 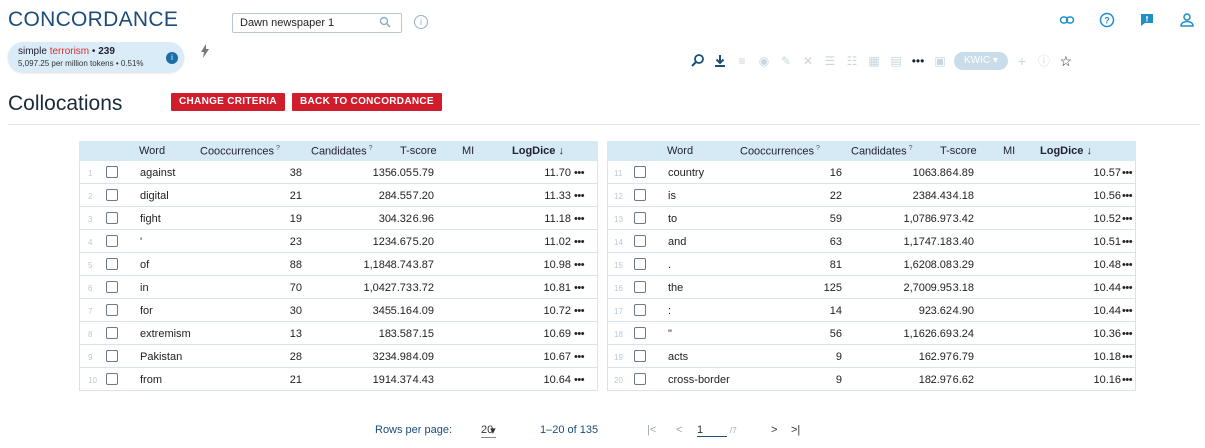 I want to click on word-cell: to, so click(x=672, y=219).